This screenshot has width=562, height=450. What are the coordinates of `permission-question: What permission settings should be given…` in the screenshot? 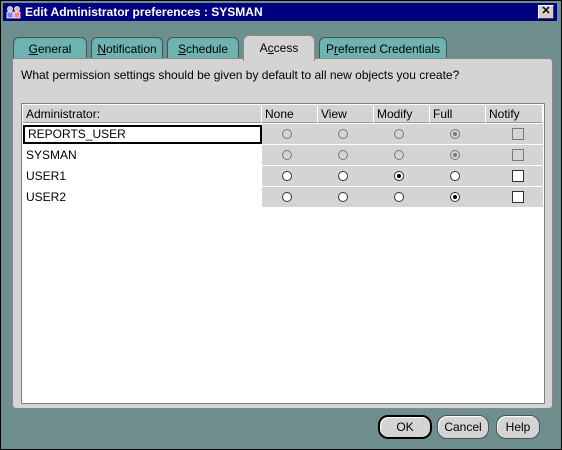 It's located at (240, 75).